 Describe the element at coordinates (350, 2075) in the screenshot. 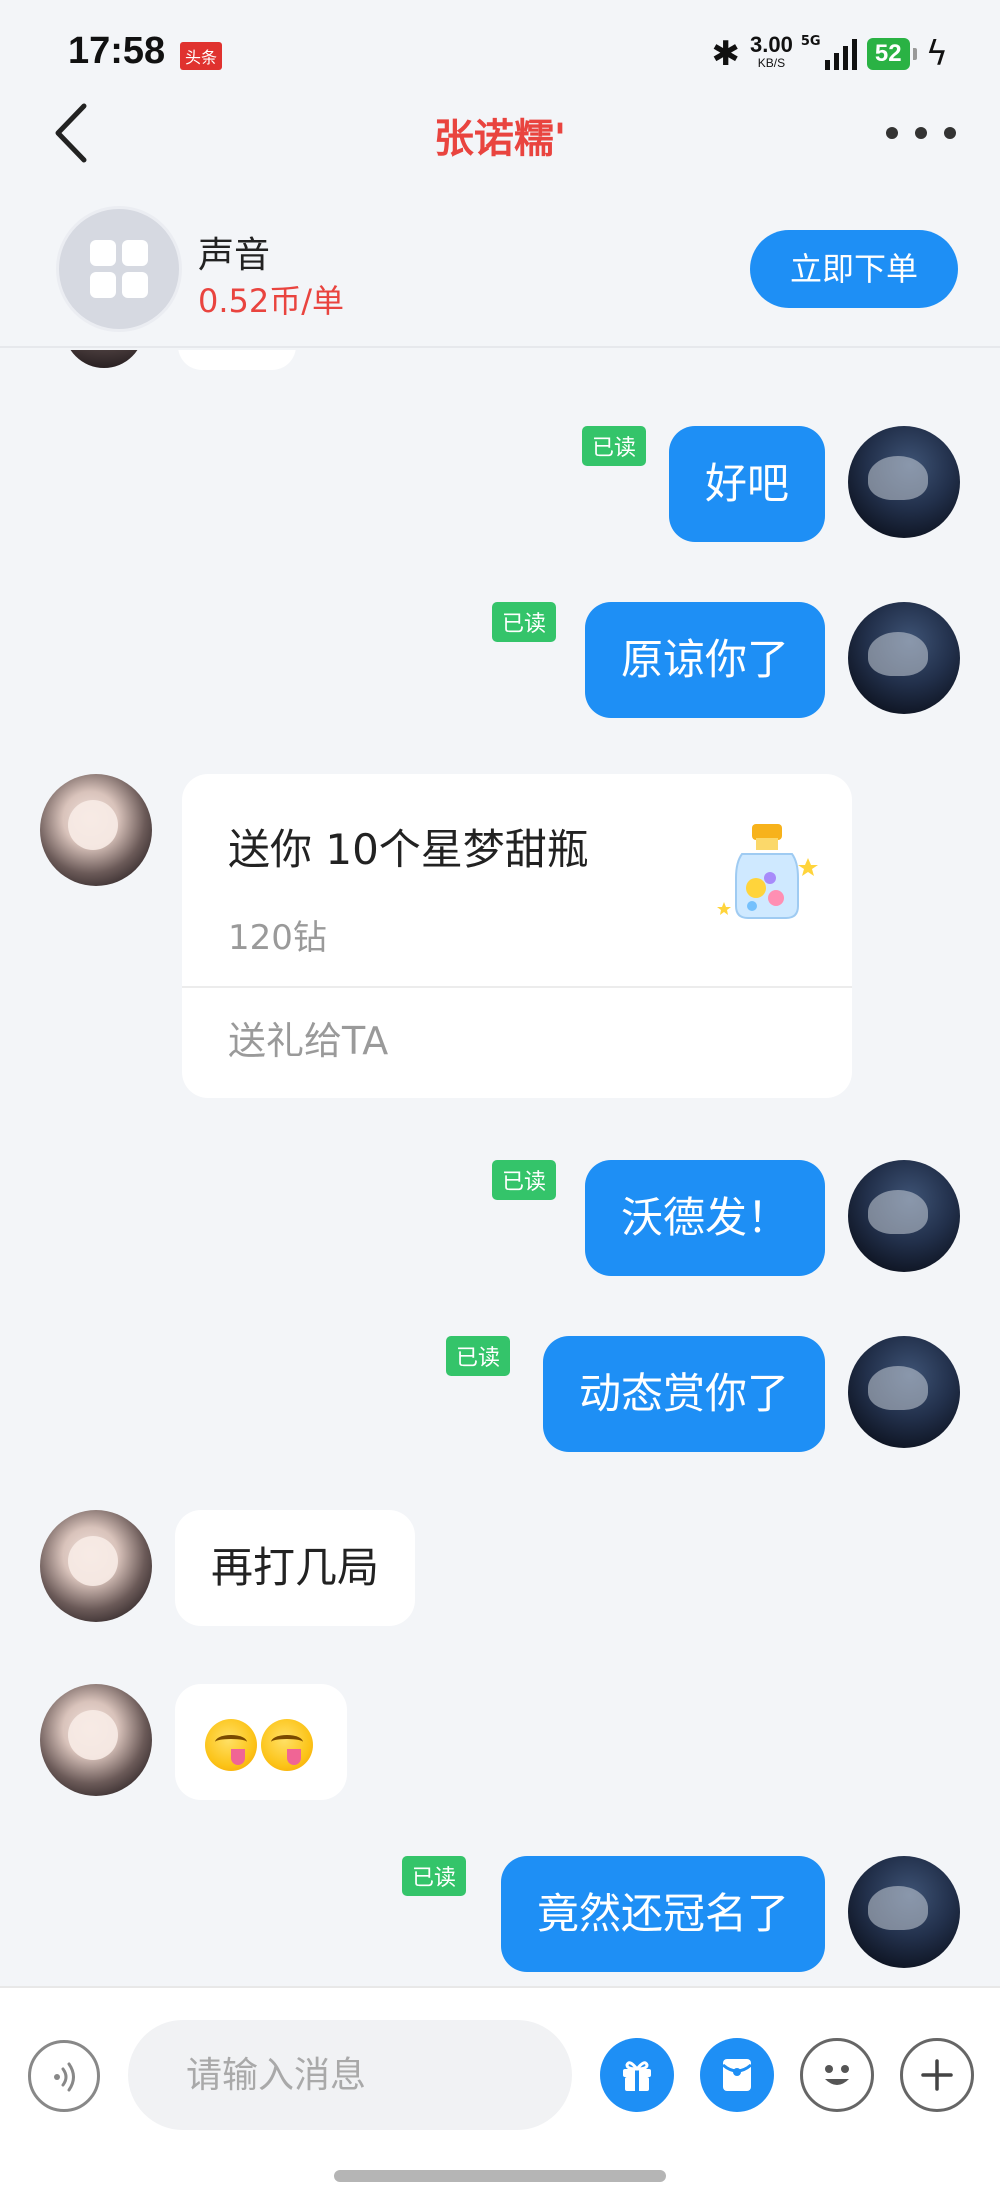

I see `message-input` at that location.